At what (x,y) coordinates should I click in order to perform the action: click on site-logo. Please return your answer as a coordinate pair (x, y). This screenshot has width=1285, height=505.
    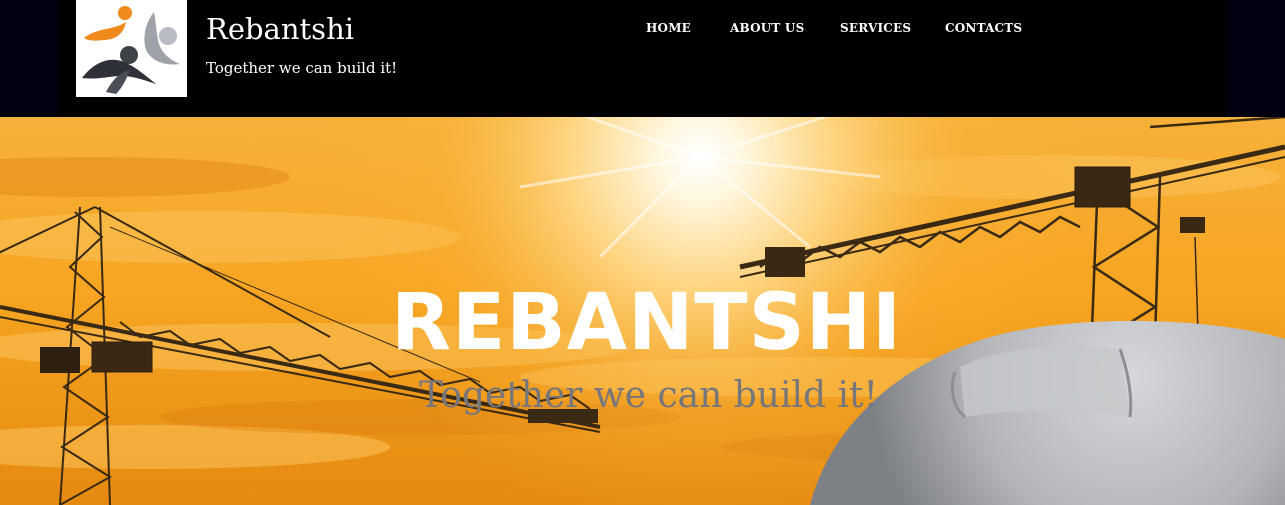
    Looking at the image, I should click on (131, 48).